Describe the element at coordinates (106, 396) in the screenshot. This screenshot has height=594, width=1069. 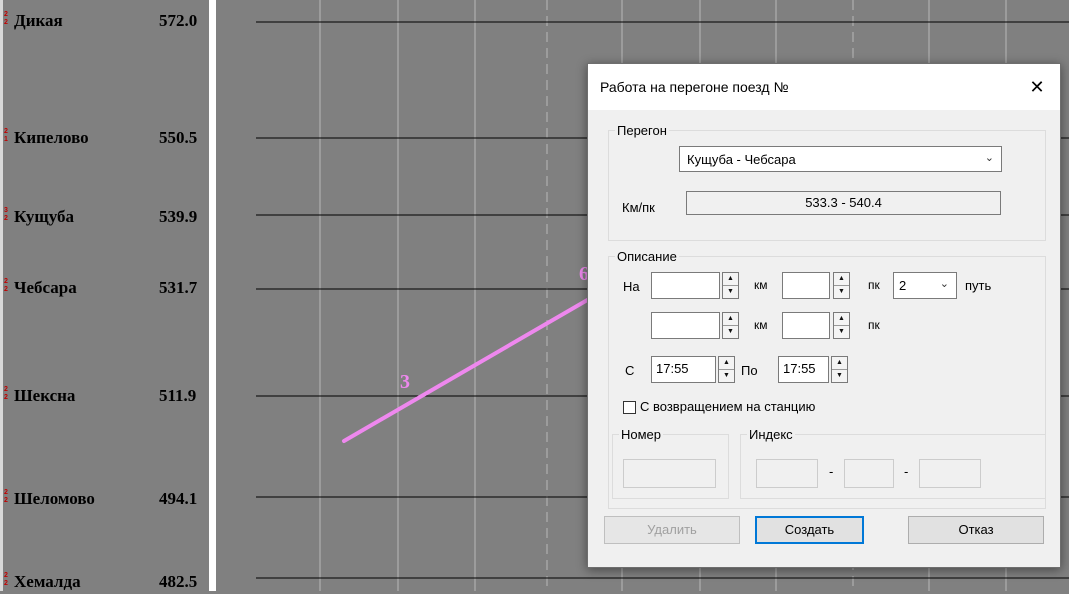
I see `station-row: 22 Шексна 511.9` at that location.